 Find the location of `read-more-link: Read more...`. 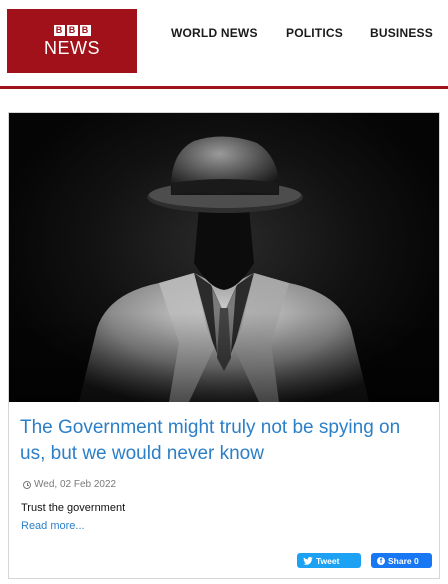

read-more-link: Read more... is located at coordinates (53, 526).